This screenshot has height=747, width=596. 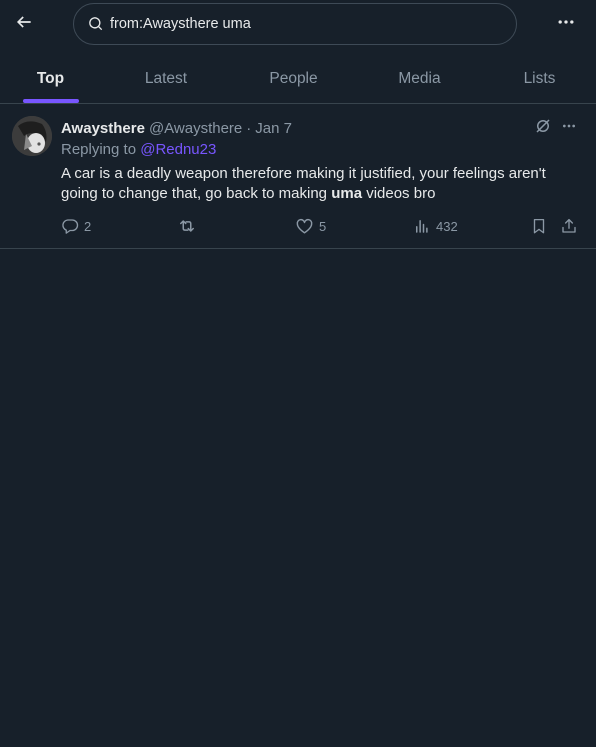 I want to click on more-options-button, so click(x=566, y=24).